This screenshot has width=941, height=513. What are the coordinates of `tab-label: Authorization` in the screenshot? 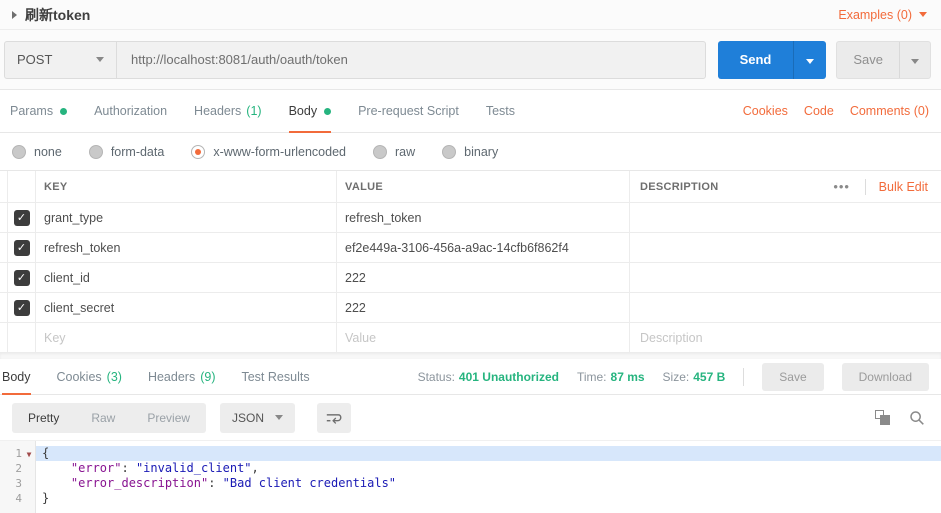 It's located at (131, 111).